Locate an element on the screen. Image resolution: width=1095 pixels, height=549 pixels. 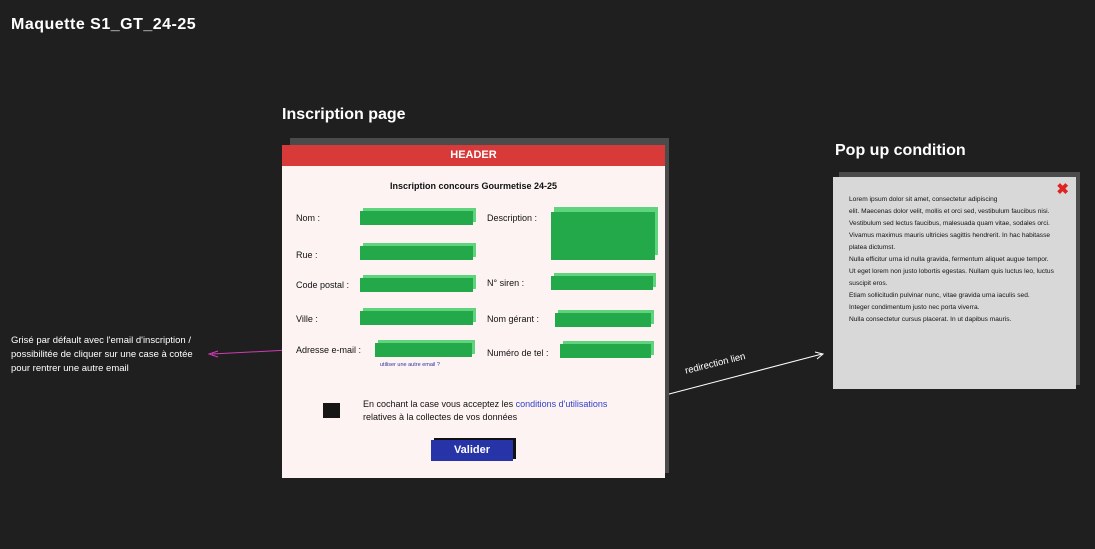
rue-label: Rue : is located at coordinates (307, 255).